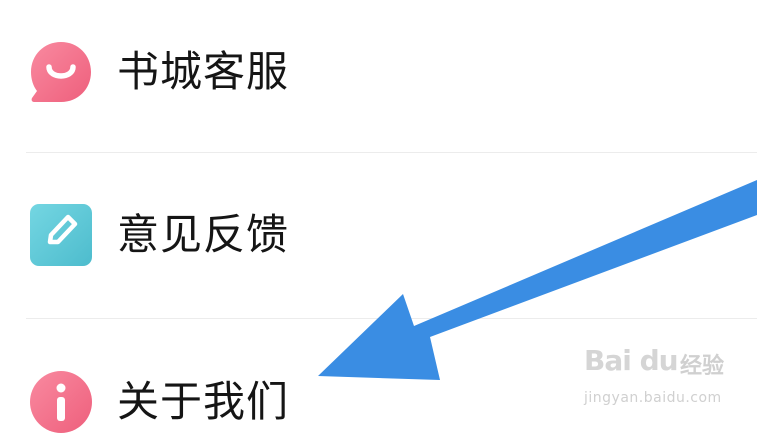 This screenshot has height=442, width=757. I want to click on menu-item-label: 关于我们, so click(203, 401).